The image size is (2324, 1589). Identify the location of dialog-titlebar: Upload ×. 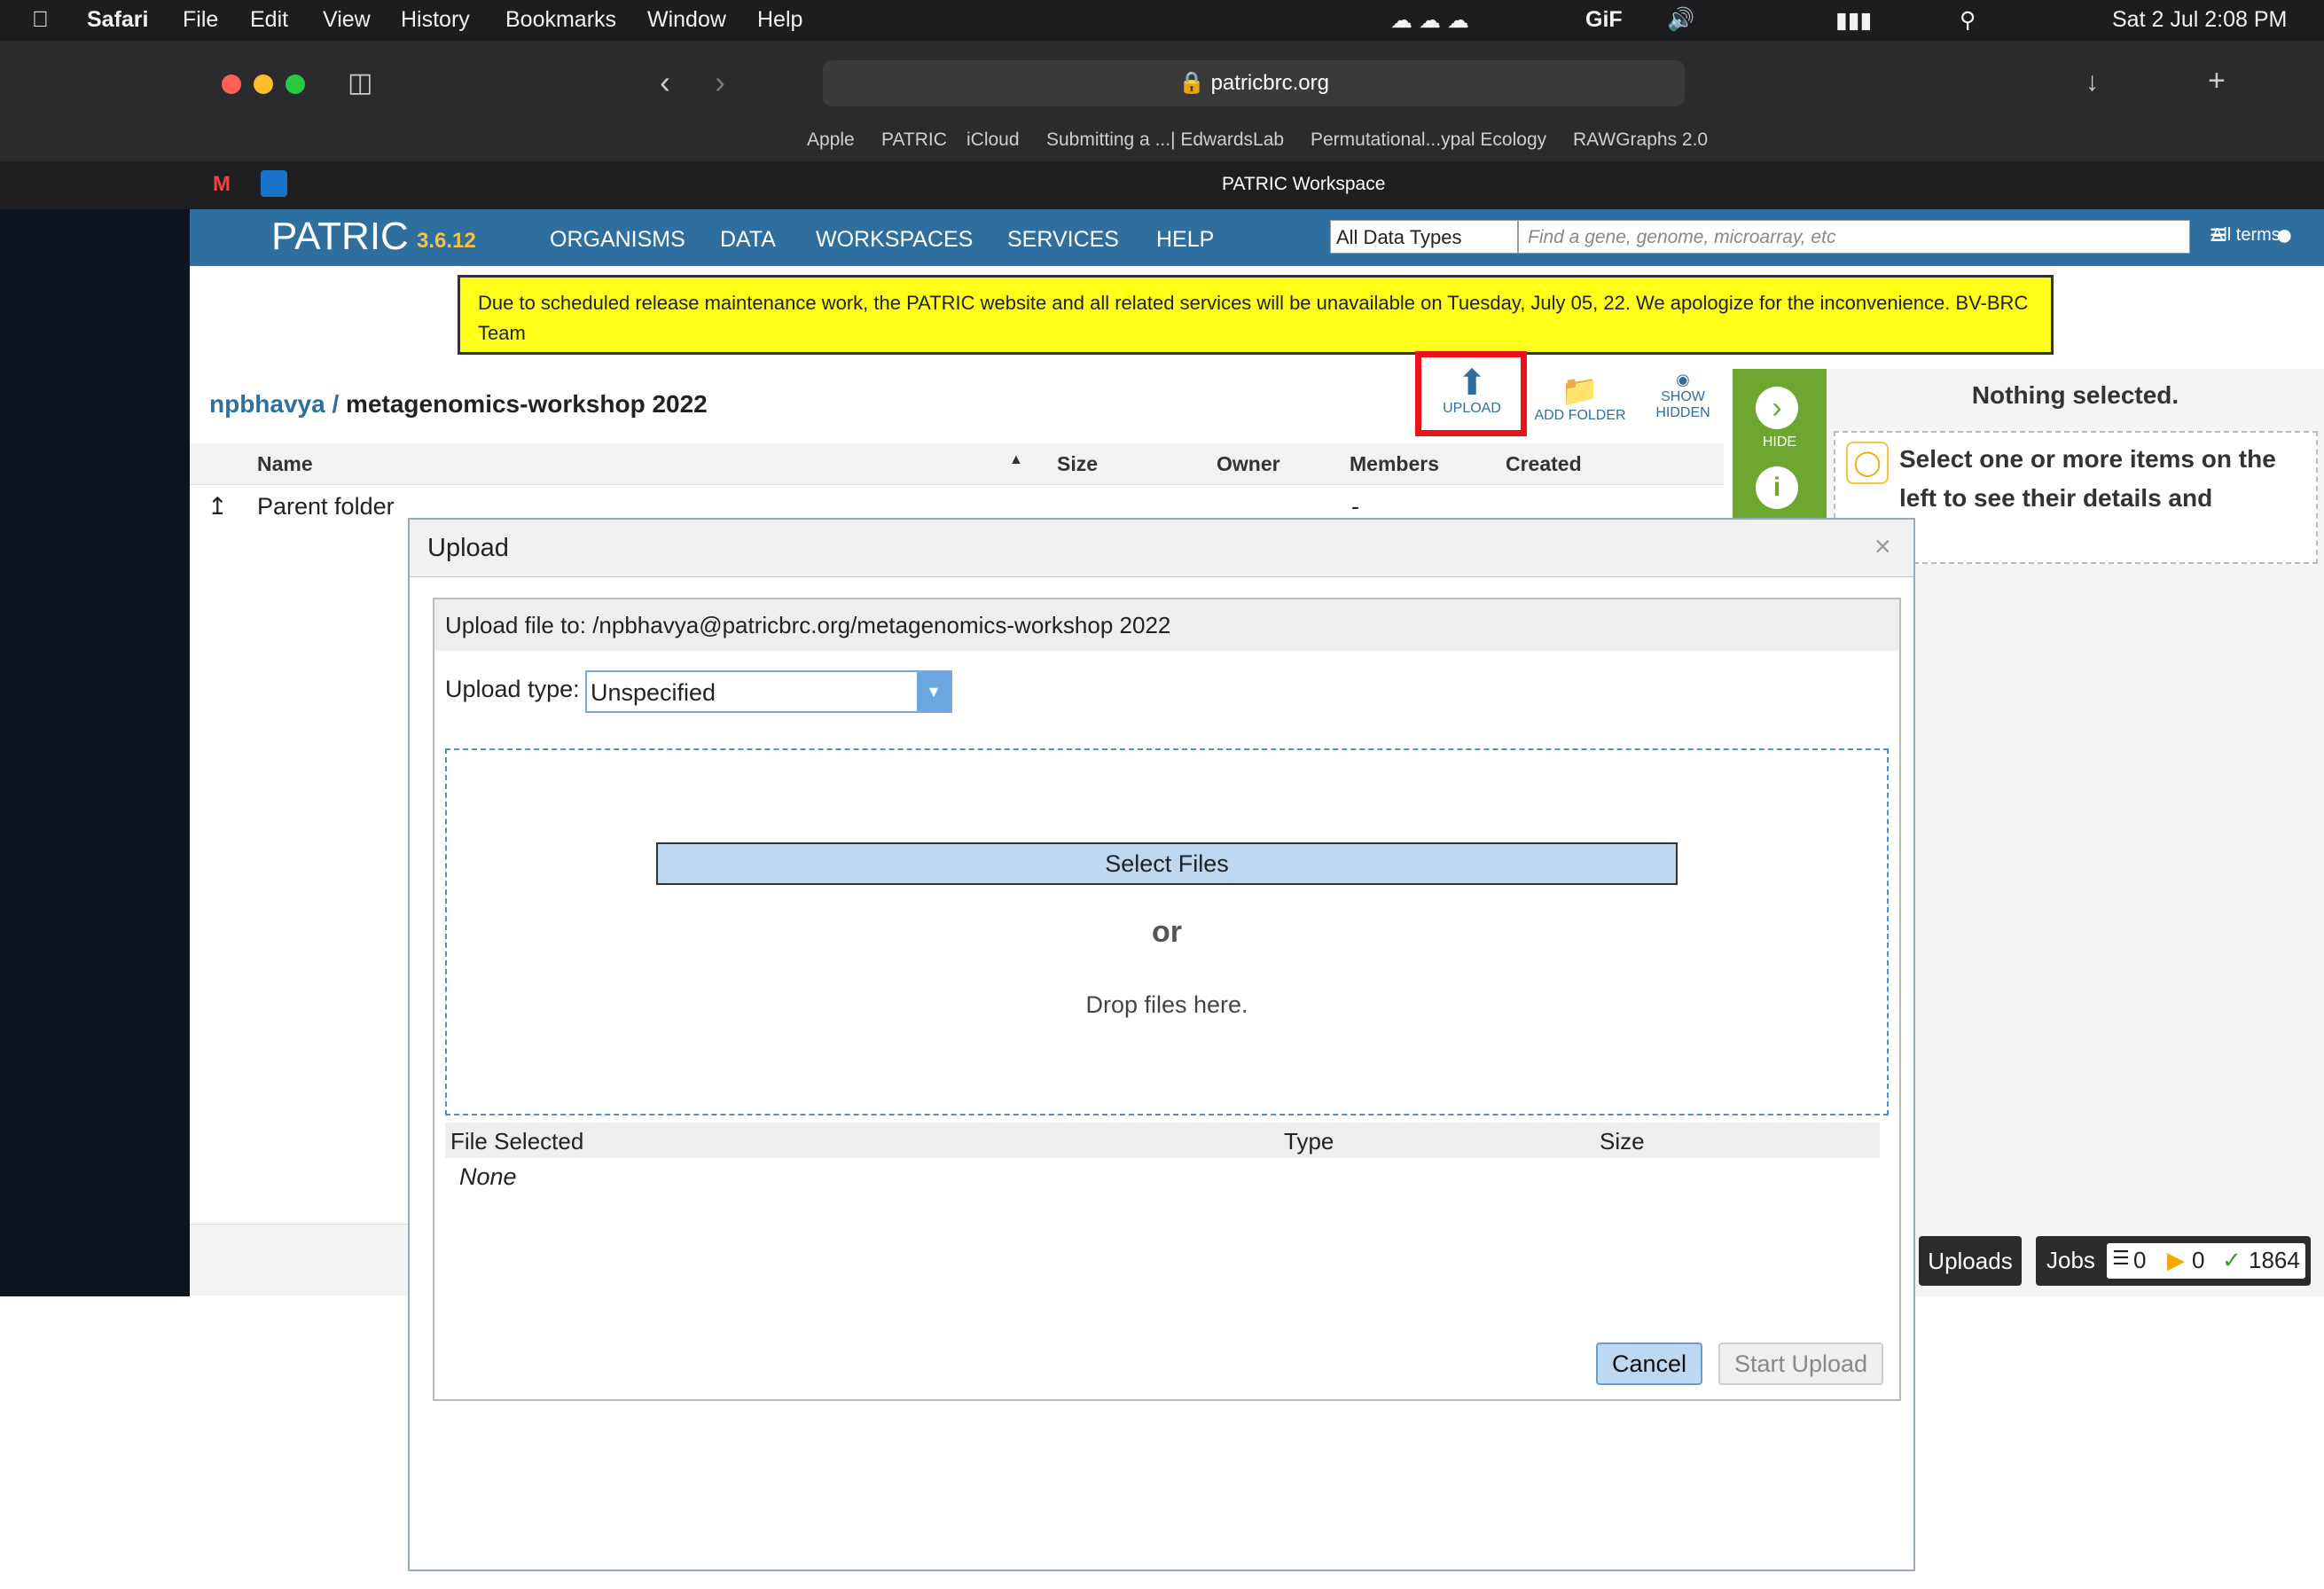
(1161, 548).